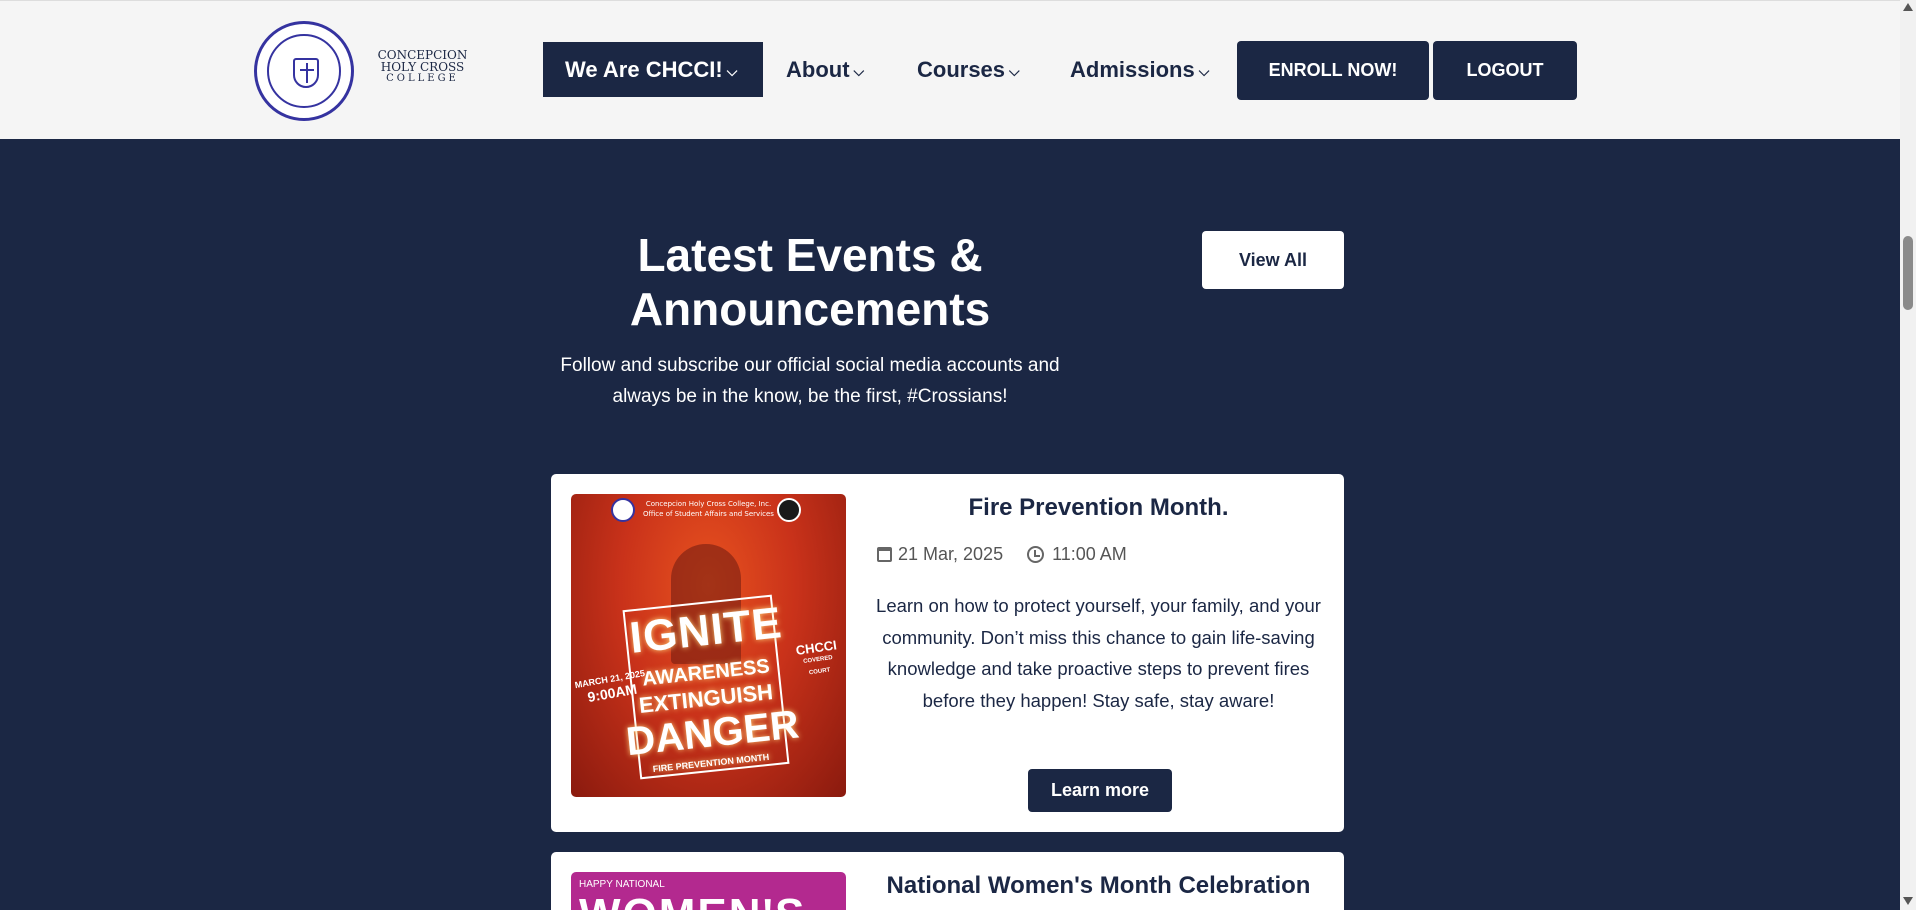  What do you see at coordinates (622, 884) in the screenshot?
I see `poster-happy-text: HAPPY NATIONAL` at bounding box center [622, 884].